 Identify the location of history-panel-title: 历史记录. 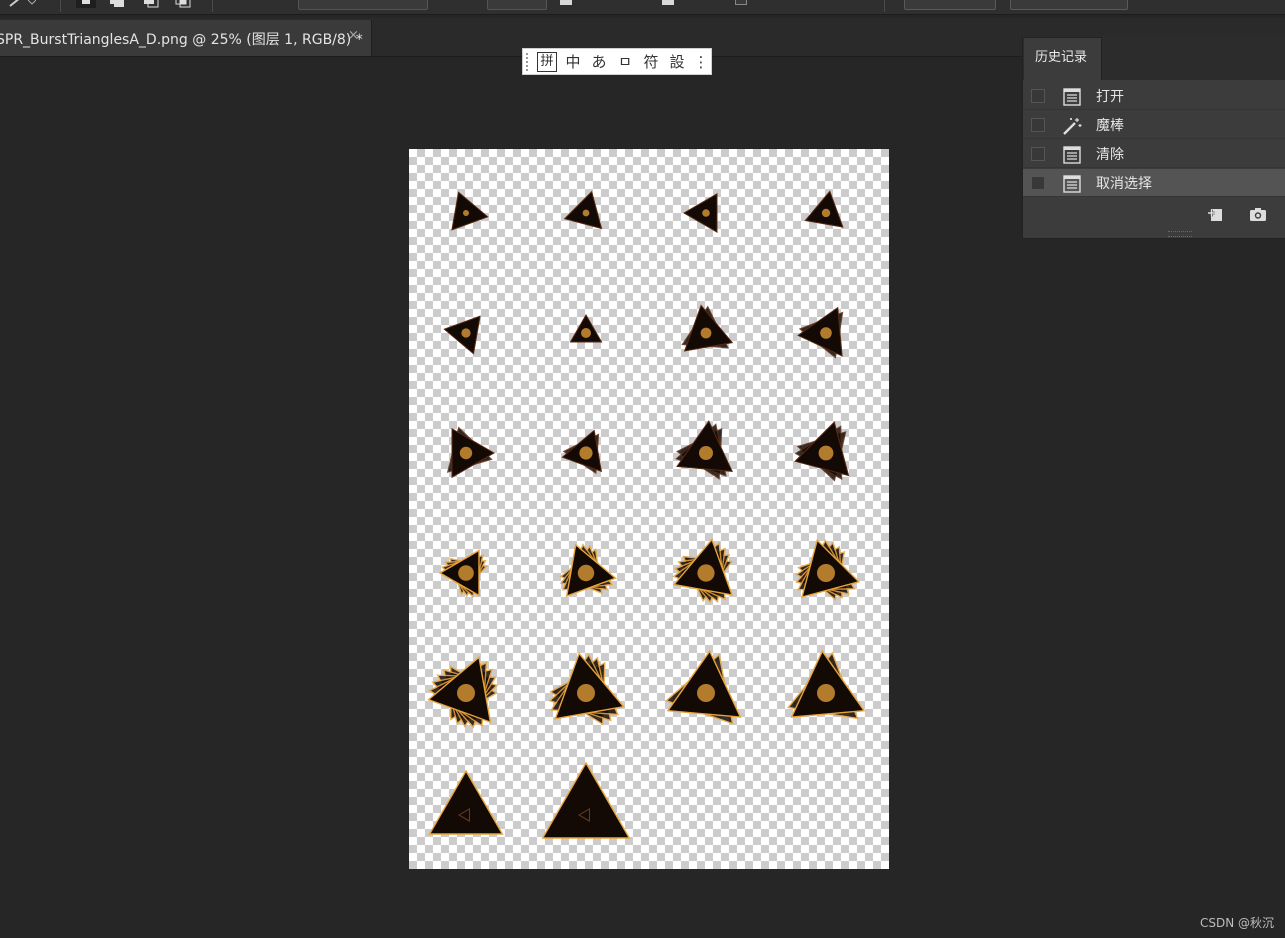
(1061, 57).